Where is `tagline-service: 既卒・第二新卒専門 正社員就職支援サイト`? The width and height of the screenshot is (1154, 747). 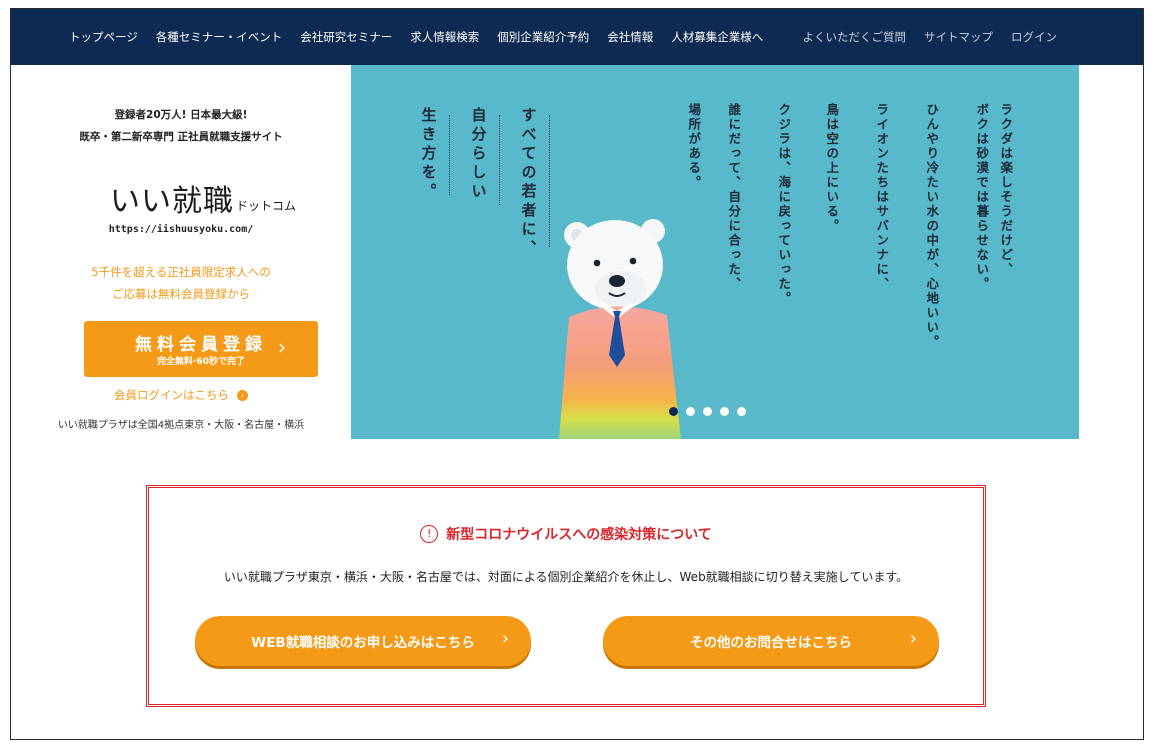
tagline-service: 既卒・第二新卒専門 正社員就職支援サイト is located at coordinates (181, 137).